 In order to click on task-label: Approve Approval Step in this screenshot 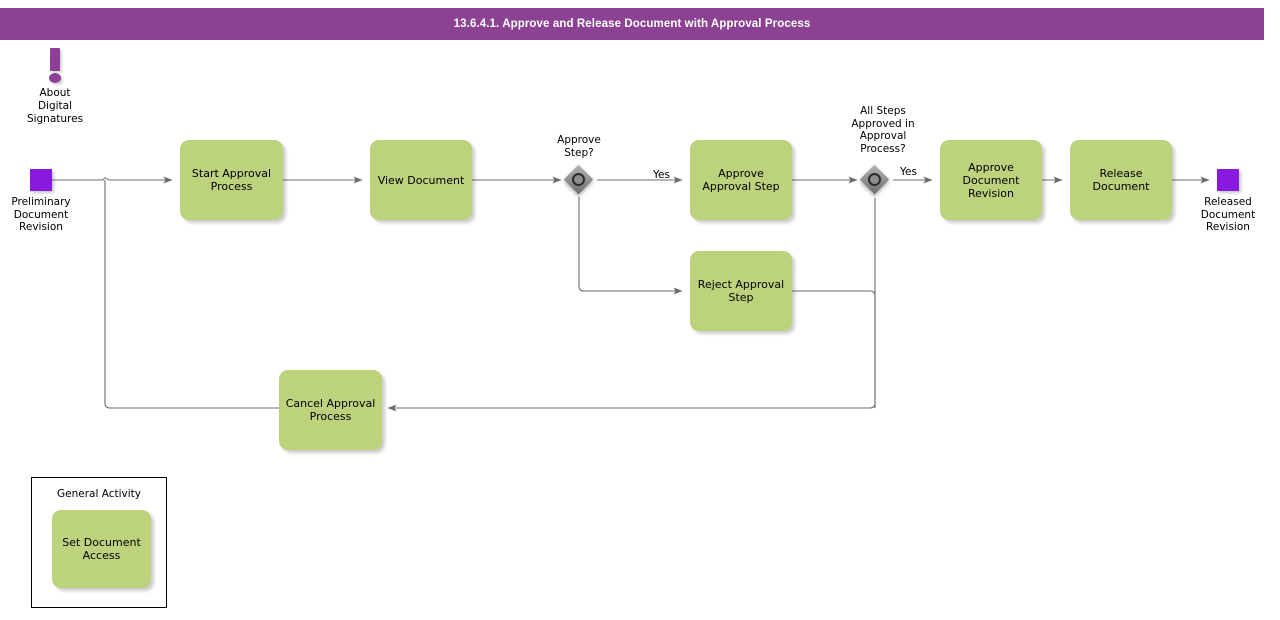, I will do `click(741, 180)`.